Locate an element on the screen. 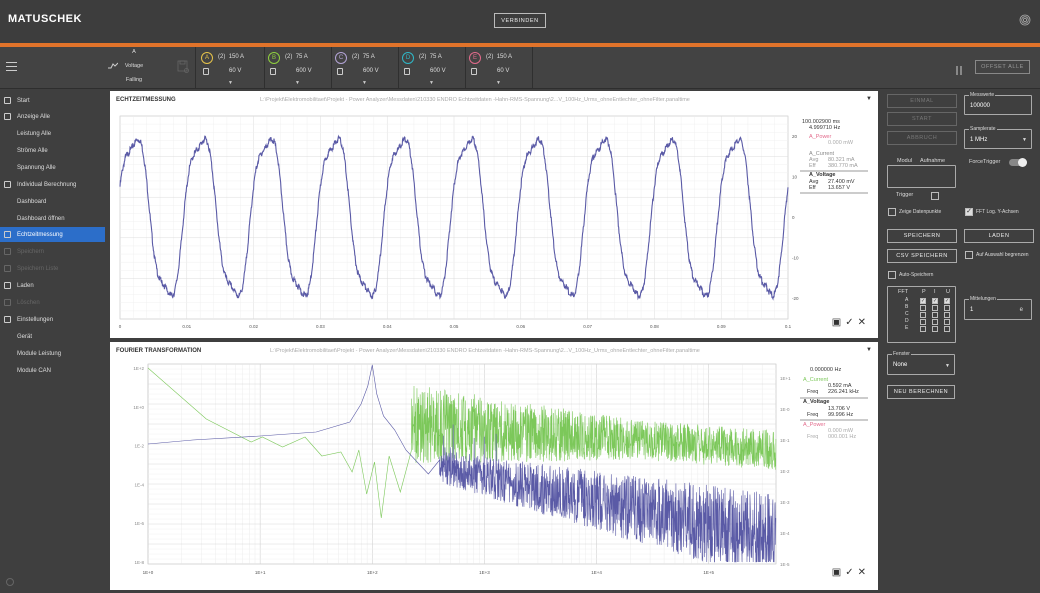  pause-icon is located at coordinates (960, 68).